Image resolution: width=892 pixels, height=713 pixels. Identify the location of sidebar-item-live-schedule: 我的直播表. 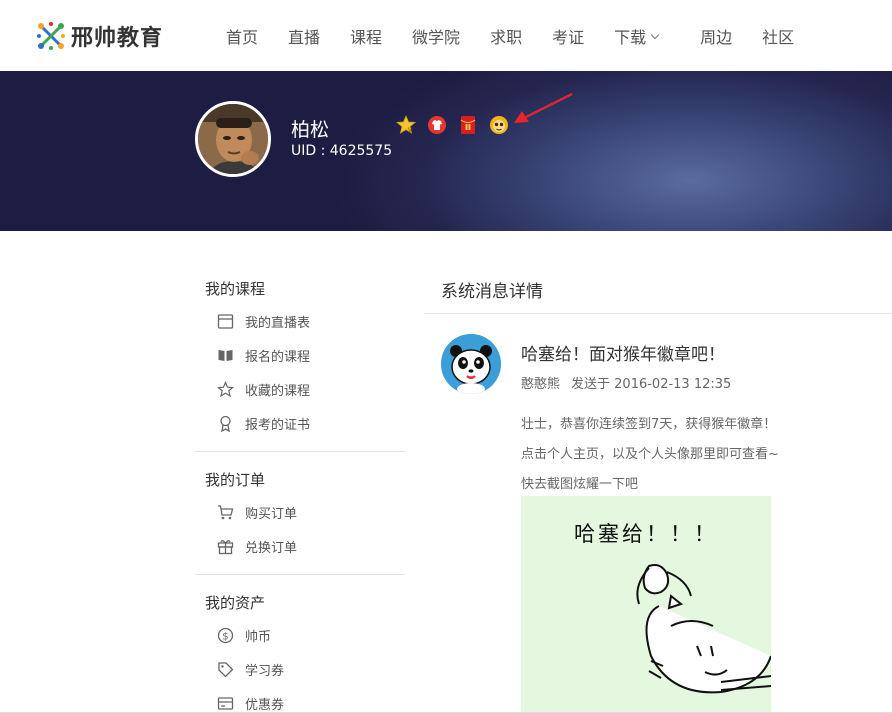
(263, 321).